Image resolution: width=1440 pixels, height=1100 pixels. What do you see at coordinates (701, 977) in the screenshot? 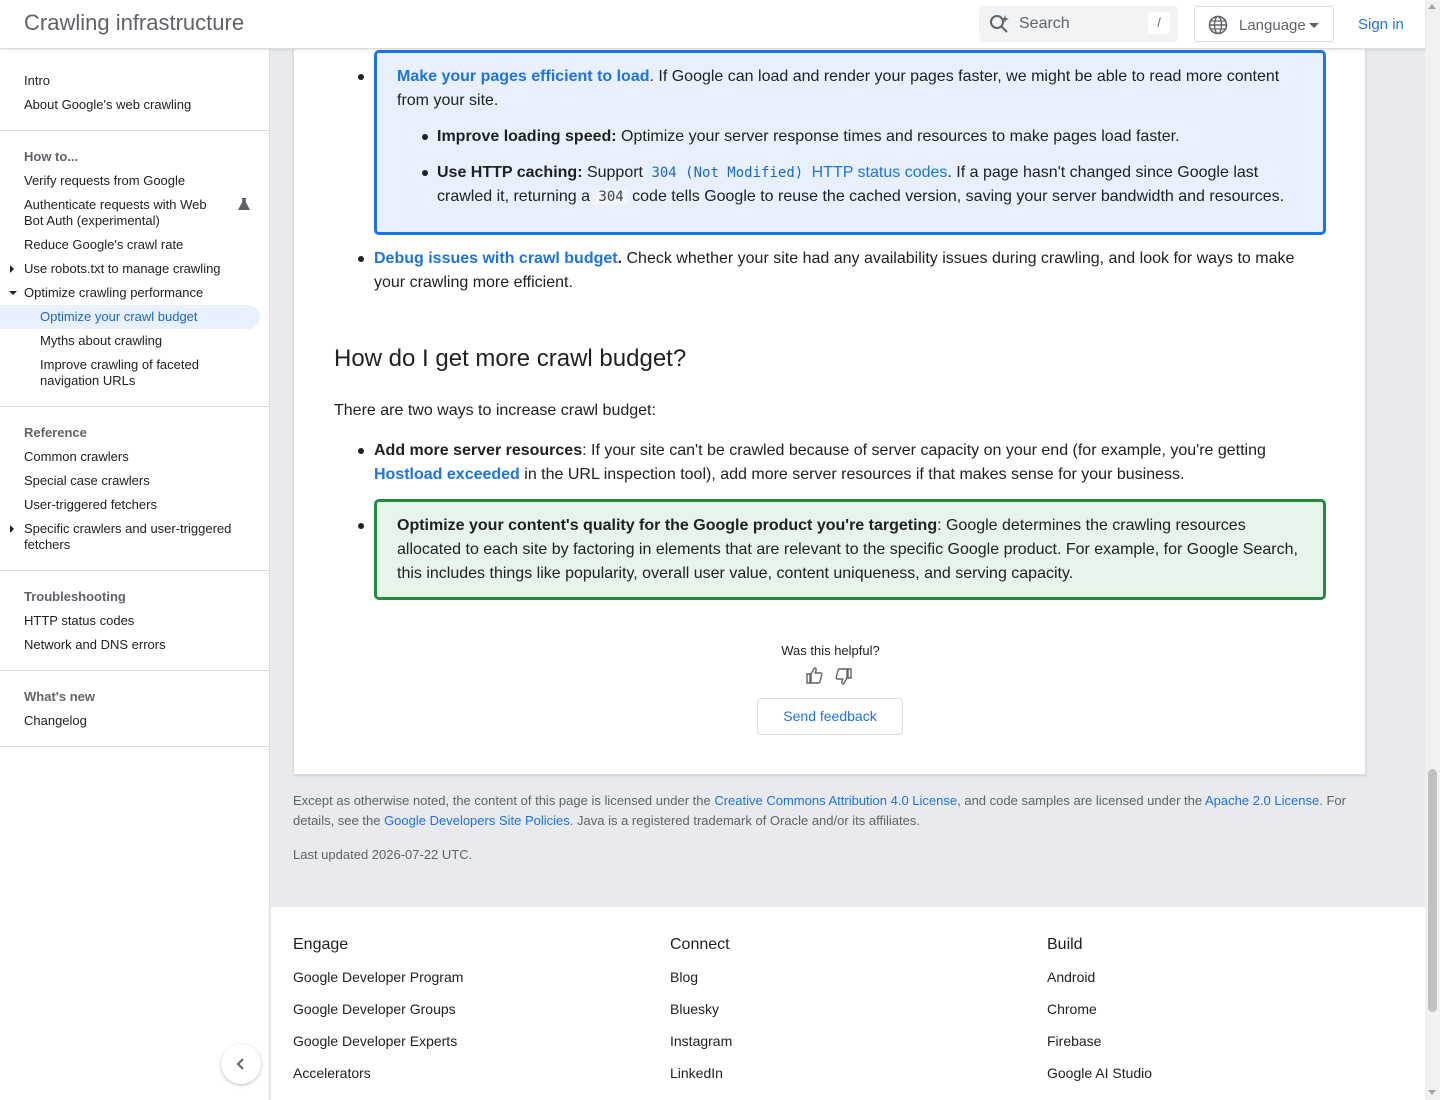
I see `footer-link: Blog` at bounding box center [701, 977].